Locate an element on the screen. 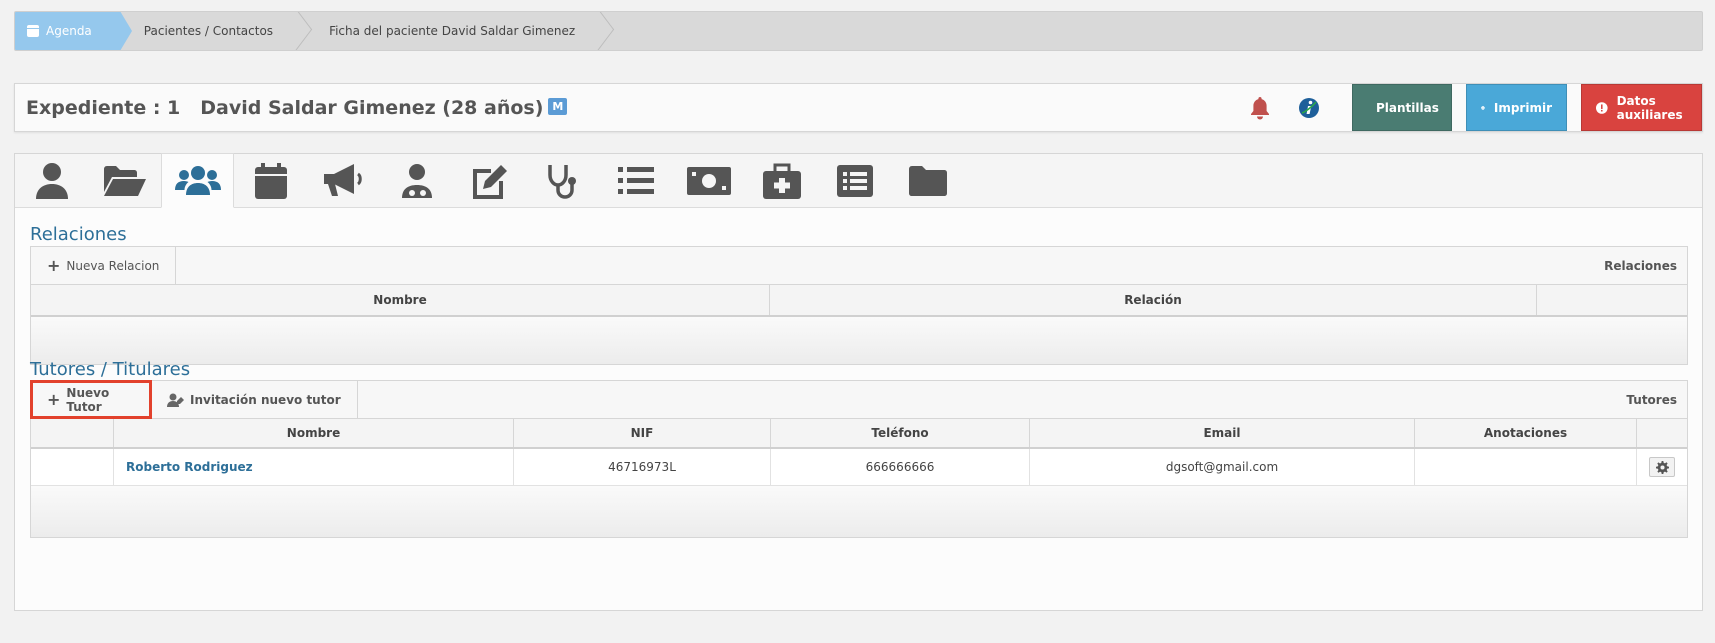 This screenshot has height=643, width=1715. tab-documentos is located at coordinates (124, 180).